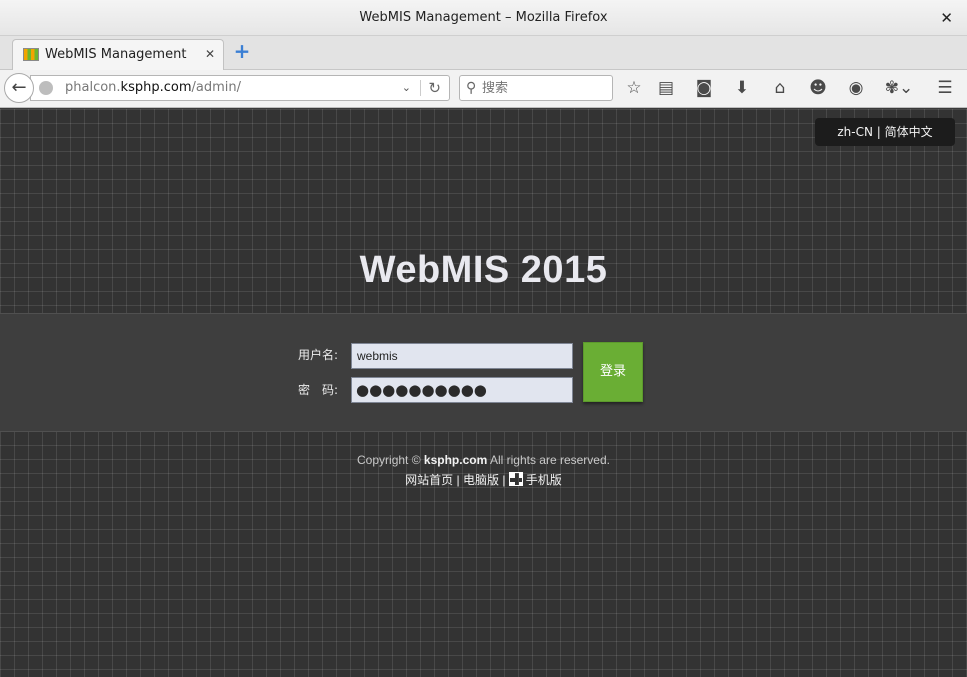  I want to click on lang-code-link: zh-CN, so click(855, 132).